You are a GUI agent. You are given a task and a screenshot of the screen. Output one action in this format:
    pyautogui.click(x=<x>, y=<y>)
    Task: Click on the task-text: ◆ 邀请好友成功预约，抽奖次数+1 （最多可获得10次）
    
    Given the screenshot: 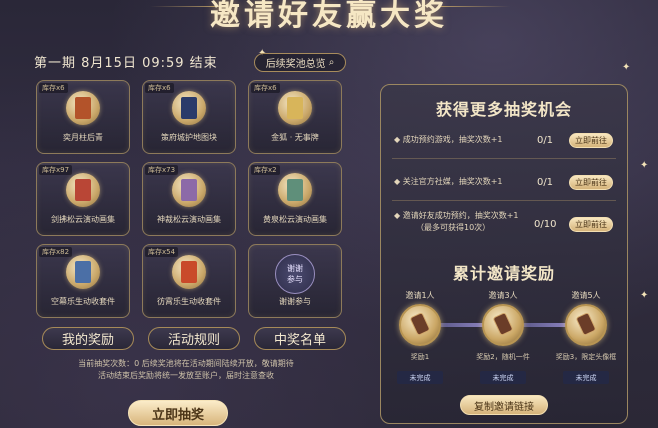 What is the action you would take?
    pyautogui.click(x=456, y=221)
    